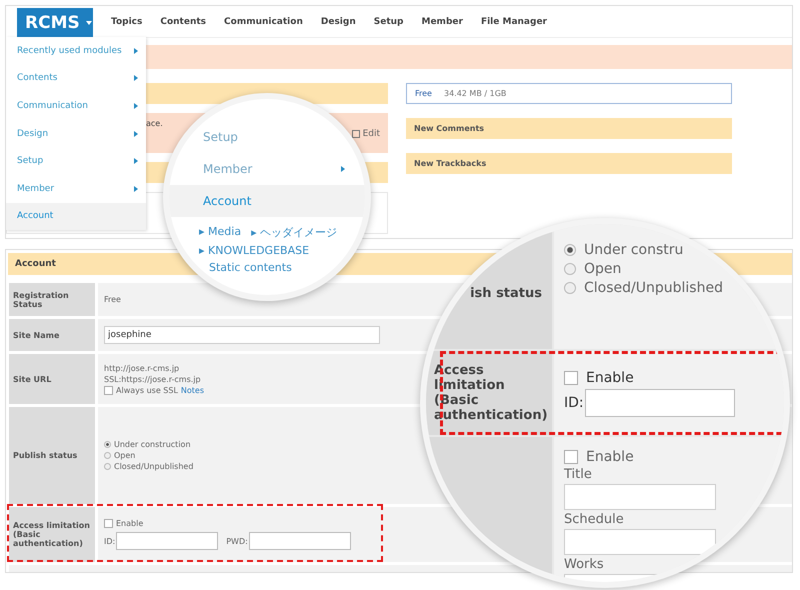 Image resolution: width=800 pixels, height=590 pixels. What do you see at coordinates (569, 163) in the screenshot?
I see `panel-header: New Trackbacks` at bounding box center [569, 163].